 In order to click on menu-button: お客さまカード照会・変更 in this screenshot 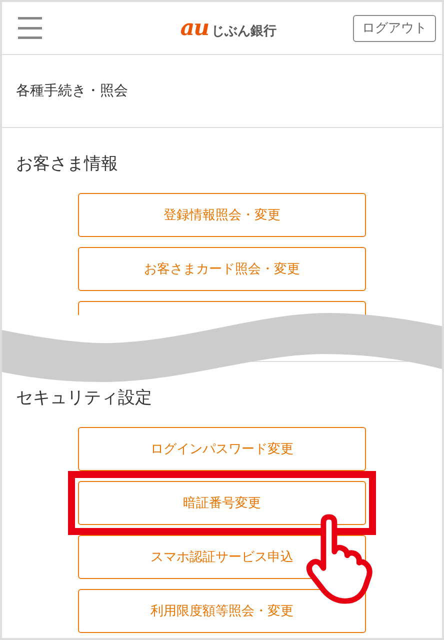, I will do `click(222, 269)`.